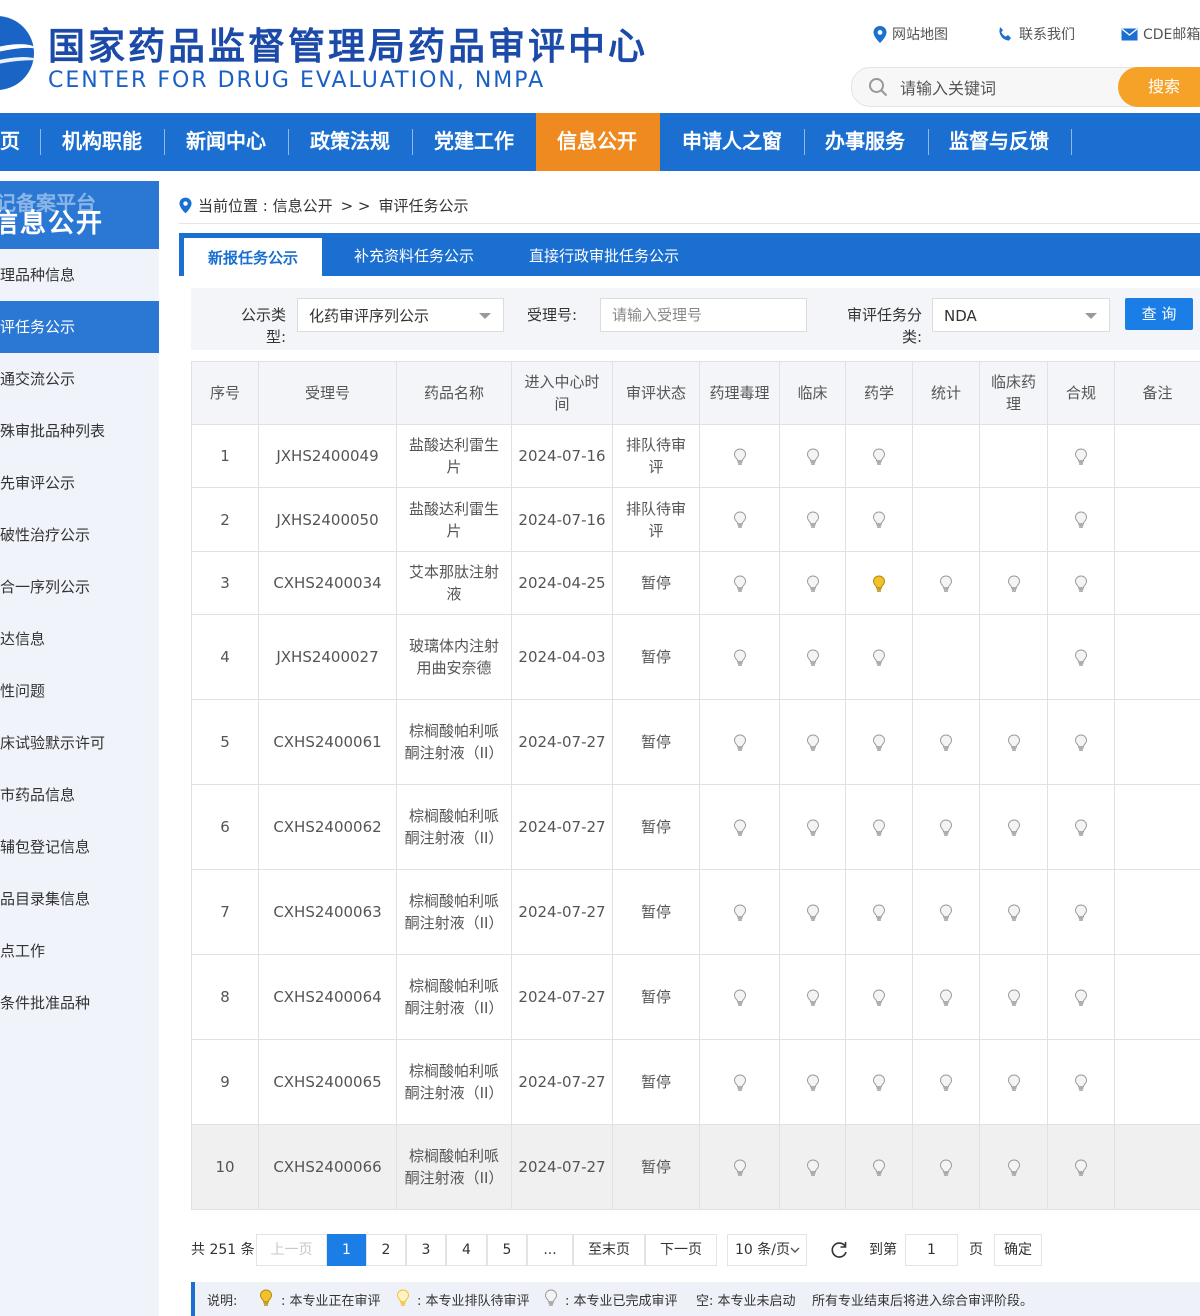  What do you see at coordinates (1159, 87) in the screenshot?
I see `search-button: 搜索` at bounding box center [1159, 87].